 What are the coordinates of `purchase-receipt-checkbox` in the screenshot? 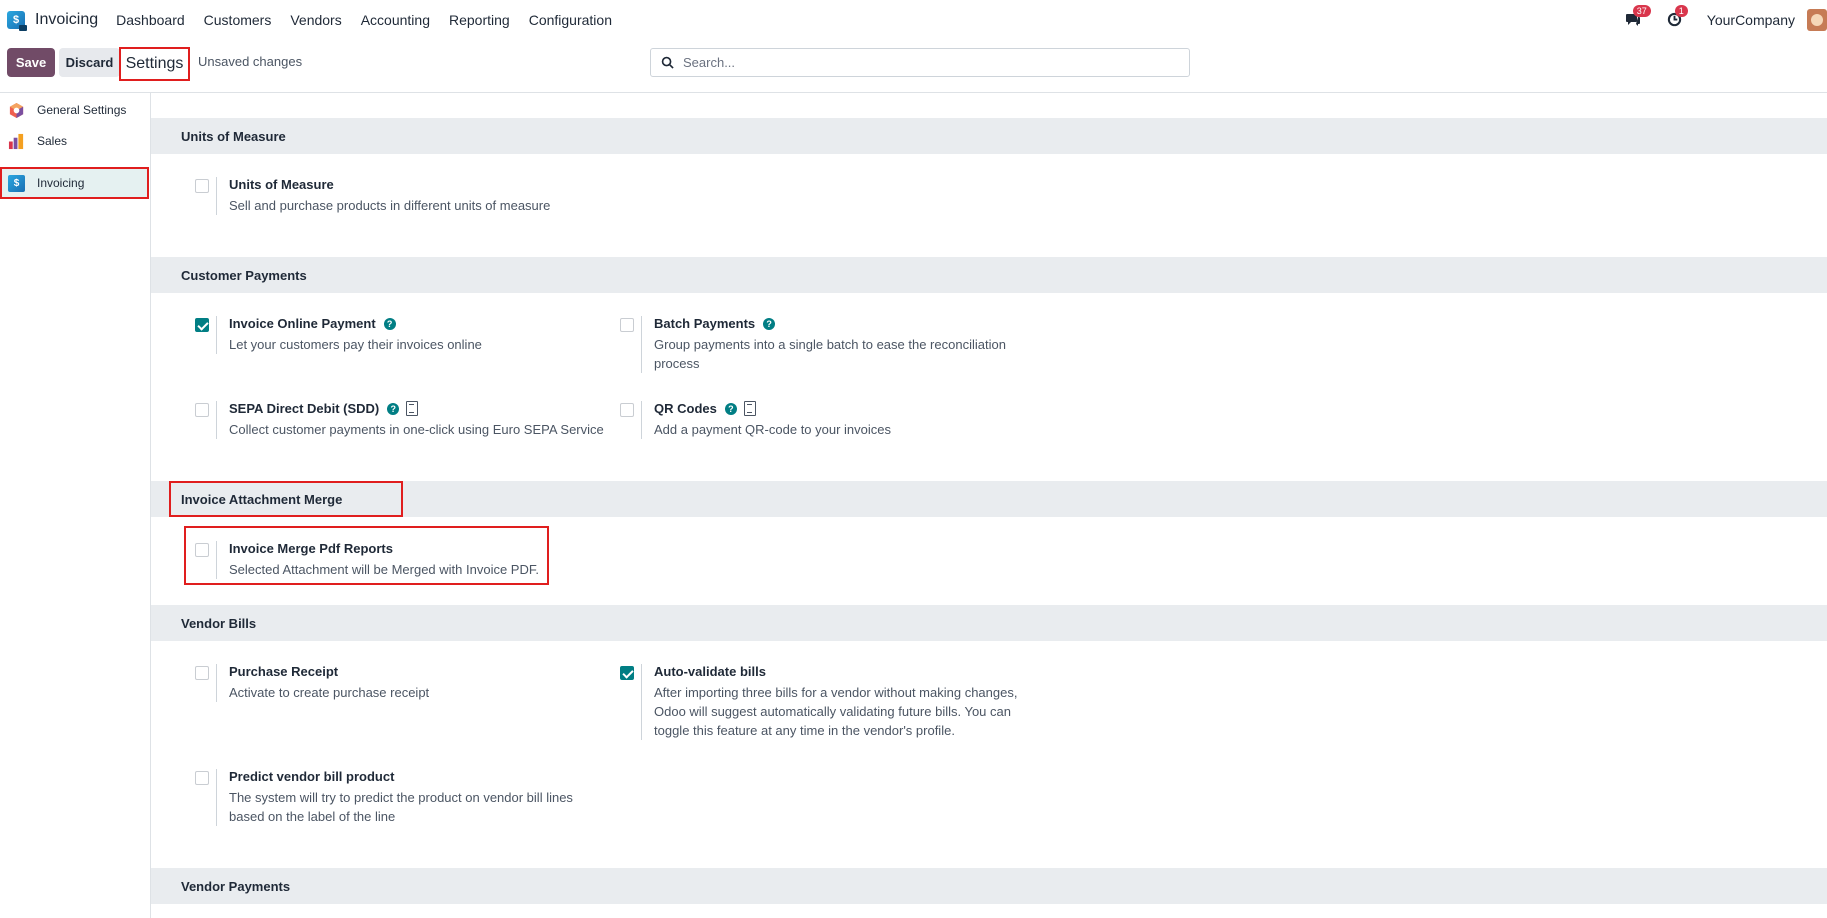 It's located at (202, 673).